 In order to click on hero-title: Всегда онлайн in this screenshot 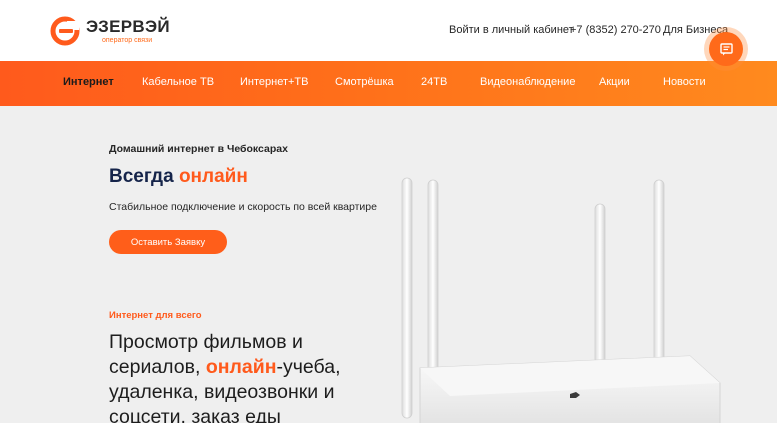, I will do `click(178, 177)`.